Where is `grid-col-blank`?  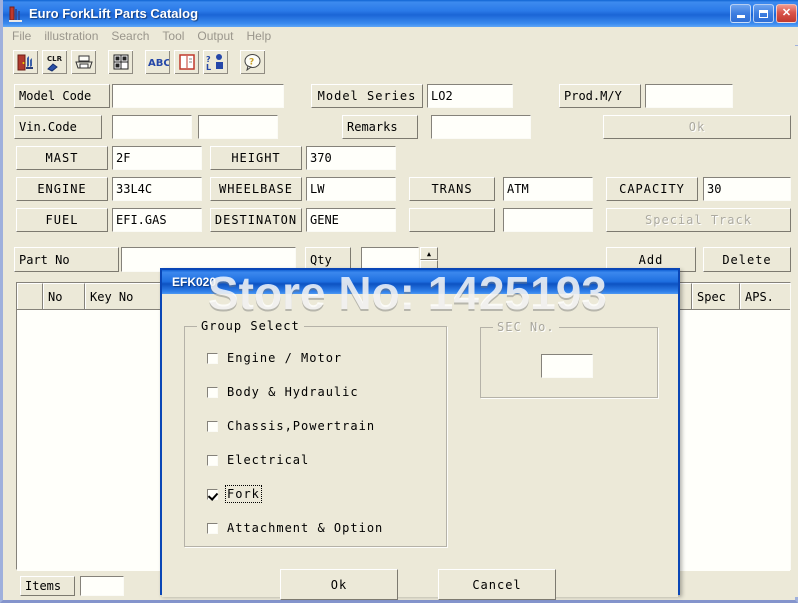 grid-col-blank is located at coordinates (30, 296).